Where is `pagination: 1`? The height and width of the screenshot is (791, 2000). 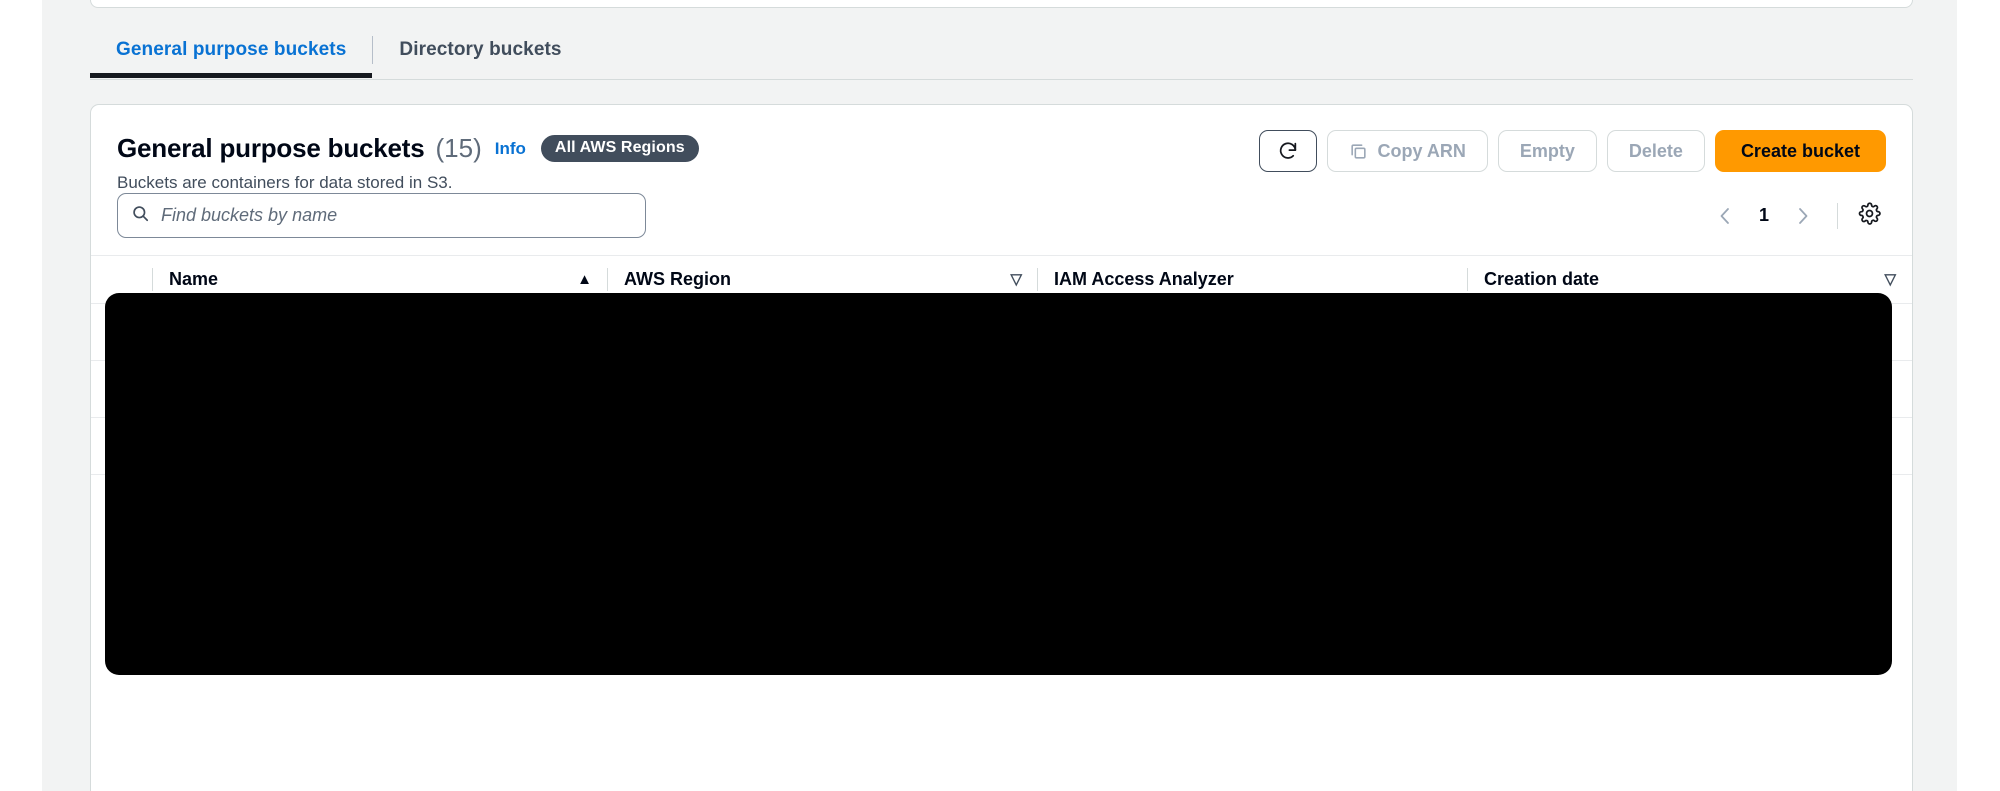 pagination: 1 is located at coordinates (1795, 215).